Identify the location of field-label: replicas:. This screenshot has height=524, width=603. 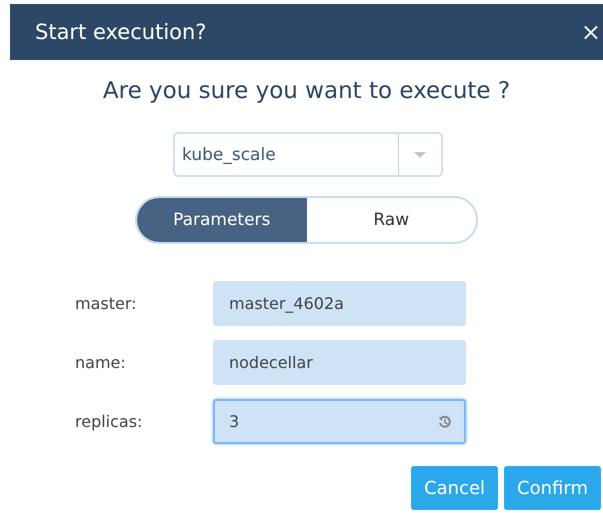
(109, 421).